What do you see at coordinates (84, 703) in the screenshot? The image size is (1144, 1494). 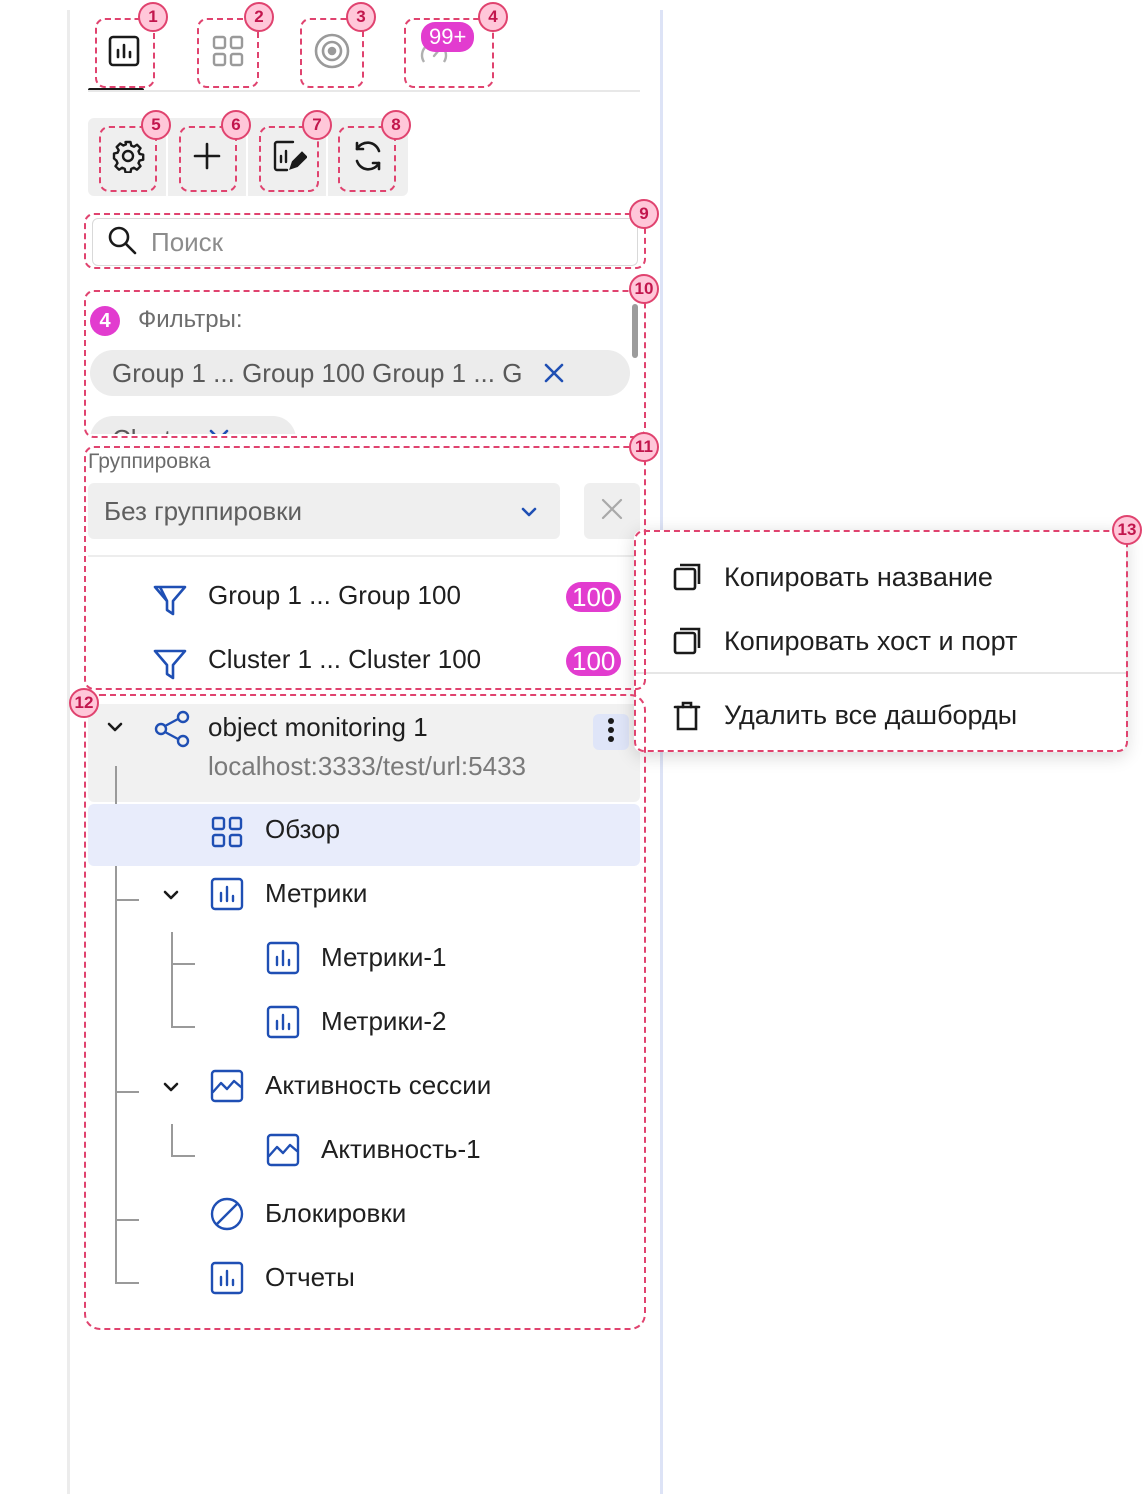 I see `annotation-marker: 12` at bounding box center [84, 703].